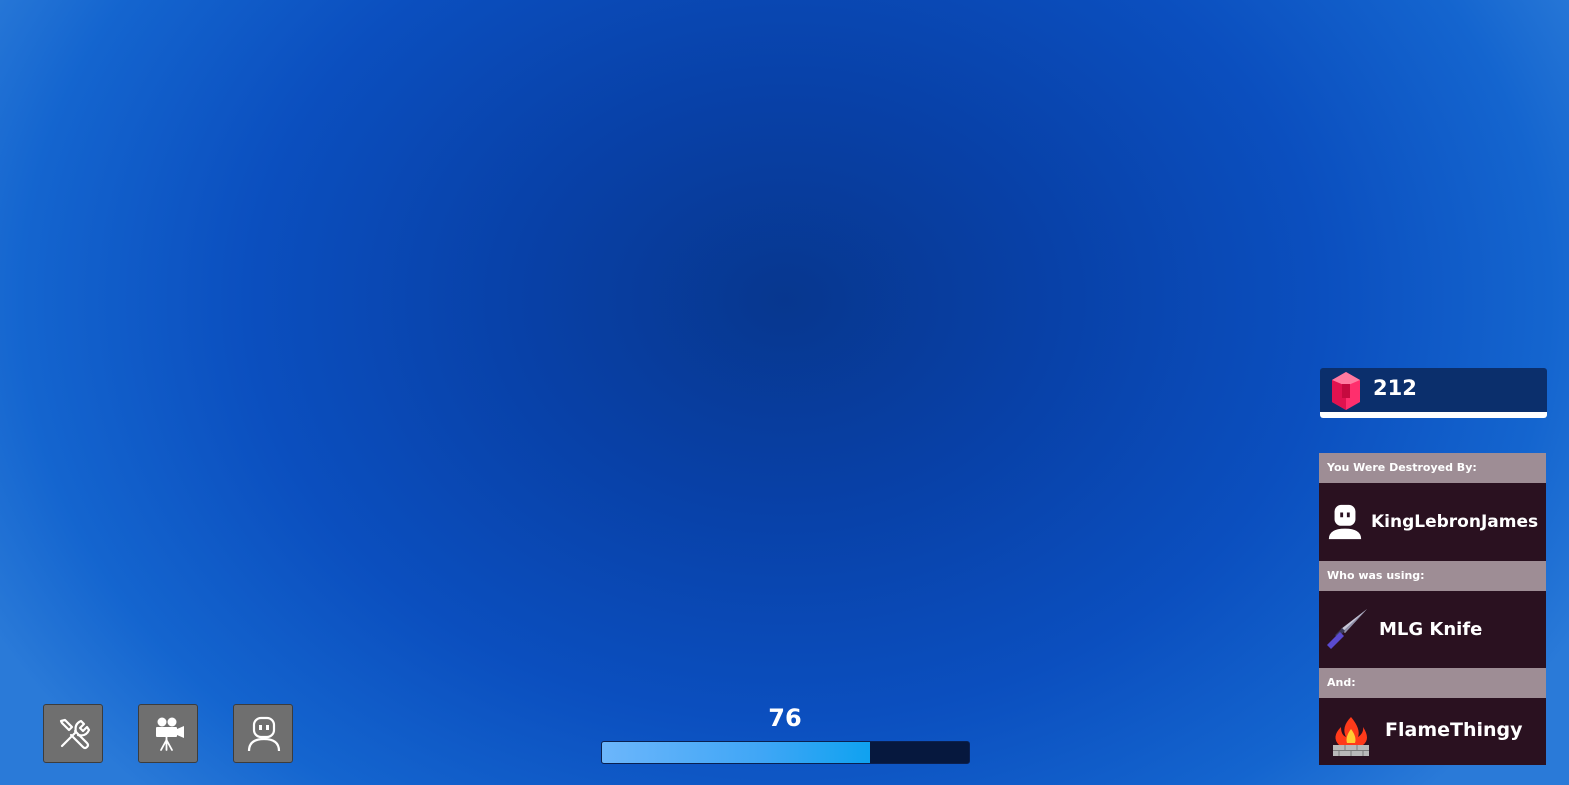 The image size is (1569, 785). I want to click on destroyed-by-label: You Were Destroyed By:, so click(1432, 468).